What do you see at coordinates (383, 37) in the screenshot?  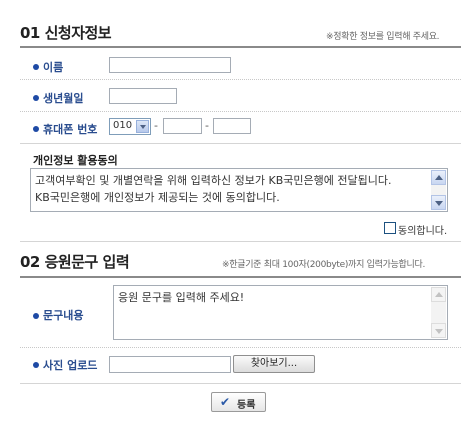 I see `section1-note: ※정확한 정보를 입력해 주세요.` at bounding box center [383, 37].